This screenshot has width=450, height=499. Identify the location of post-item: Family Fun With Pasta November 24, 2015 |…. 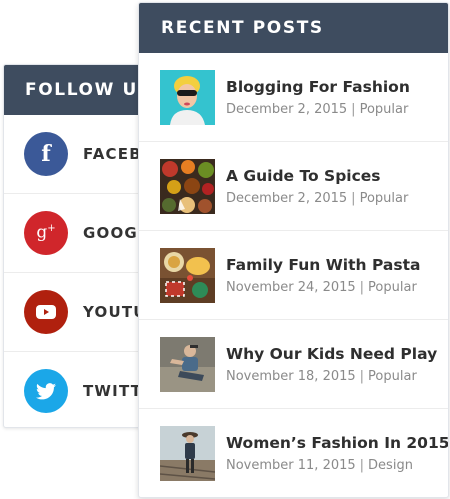
(293, 275).